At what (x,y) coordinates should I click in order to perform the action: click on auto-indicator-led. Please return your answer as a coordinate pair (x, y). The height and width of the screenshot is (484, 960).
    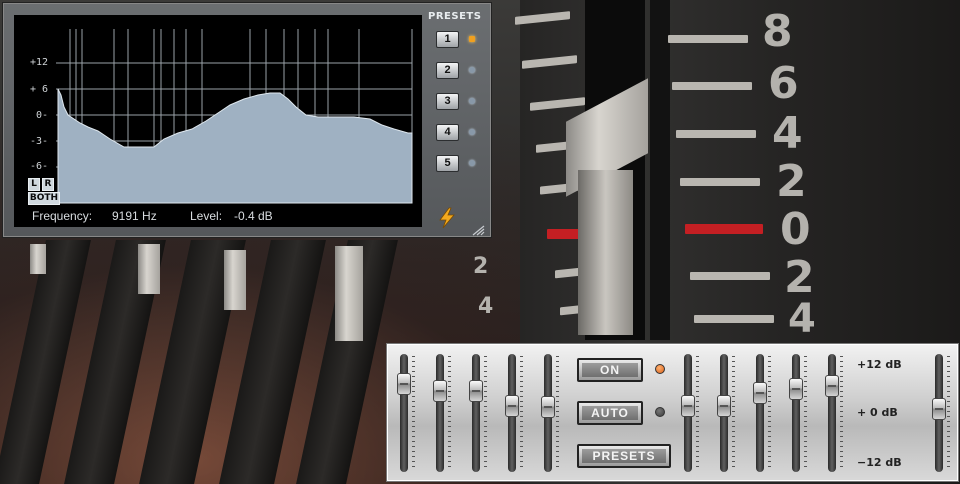
    Looking at the image, I should click on (660, 412).